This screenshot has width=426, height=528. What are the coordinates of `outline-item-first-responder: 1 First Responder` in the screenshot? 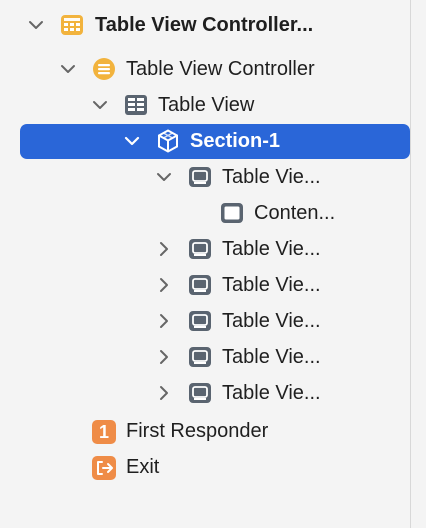 It's located at (205, 431).